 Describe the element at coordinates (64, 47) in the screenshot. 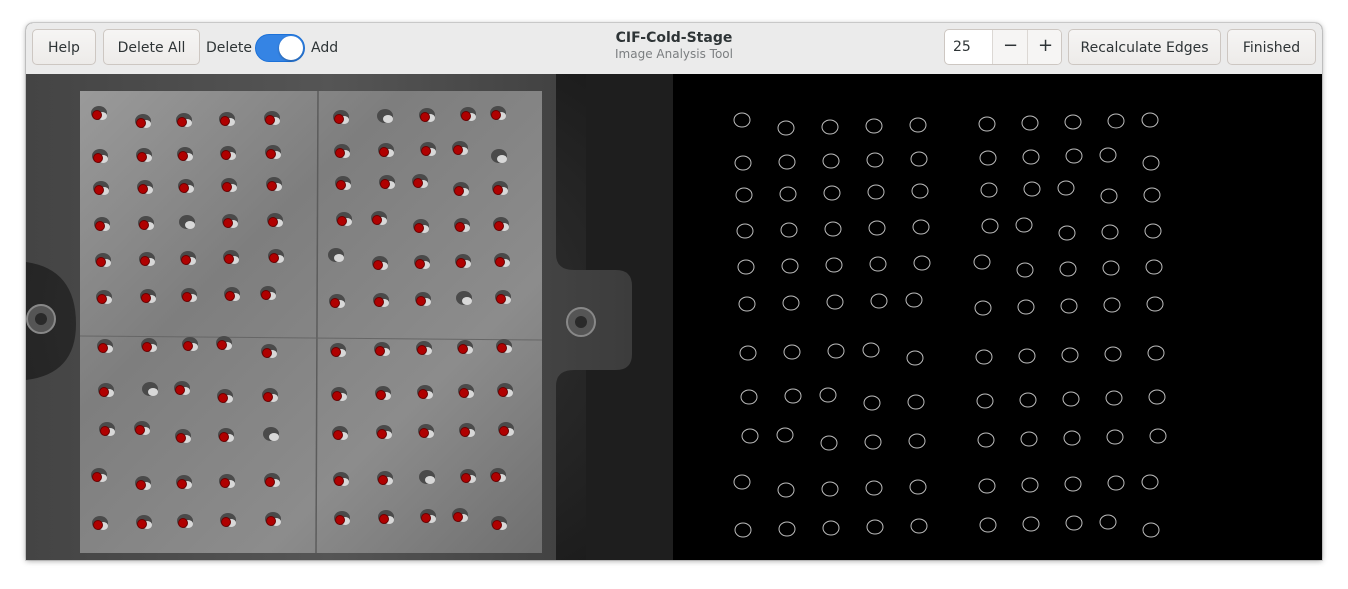

I see `help-button: Help` at that location.